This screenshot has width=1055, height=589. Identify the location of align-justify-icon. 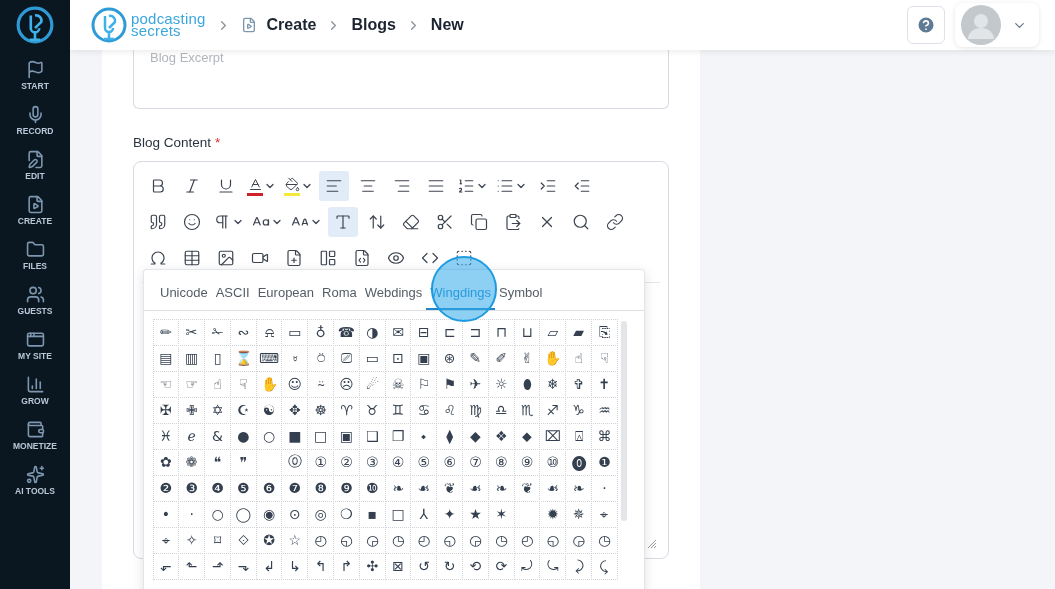
(436, 186).